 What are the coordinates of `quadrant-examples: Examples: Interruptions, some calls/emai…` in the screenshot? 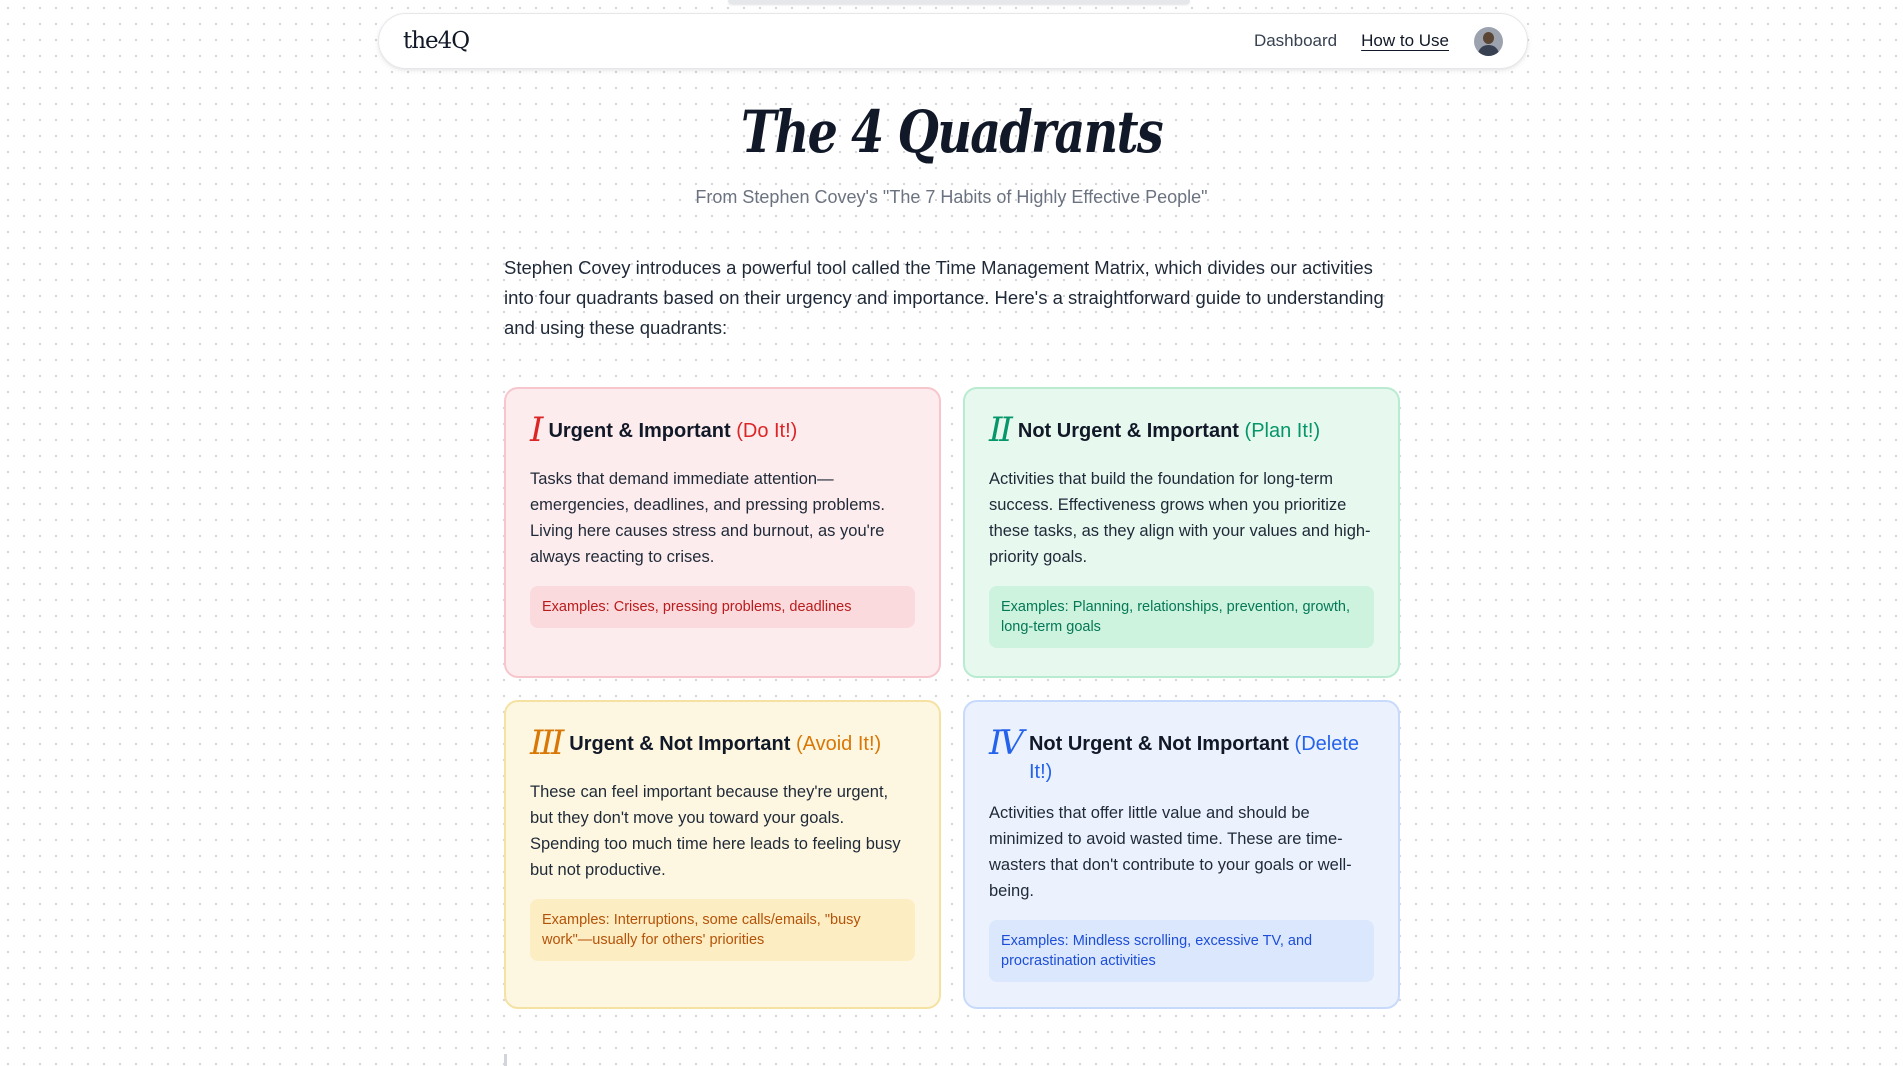 It's located at (722, 930).